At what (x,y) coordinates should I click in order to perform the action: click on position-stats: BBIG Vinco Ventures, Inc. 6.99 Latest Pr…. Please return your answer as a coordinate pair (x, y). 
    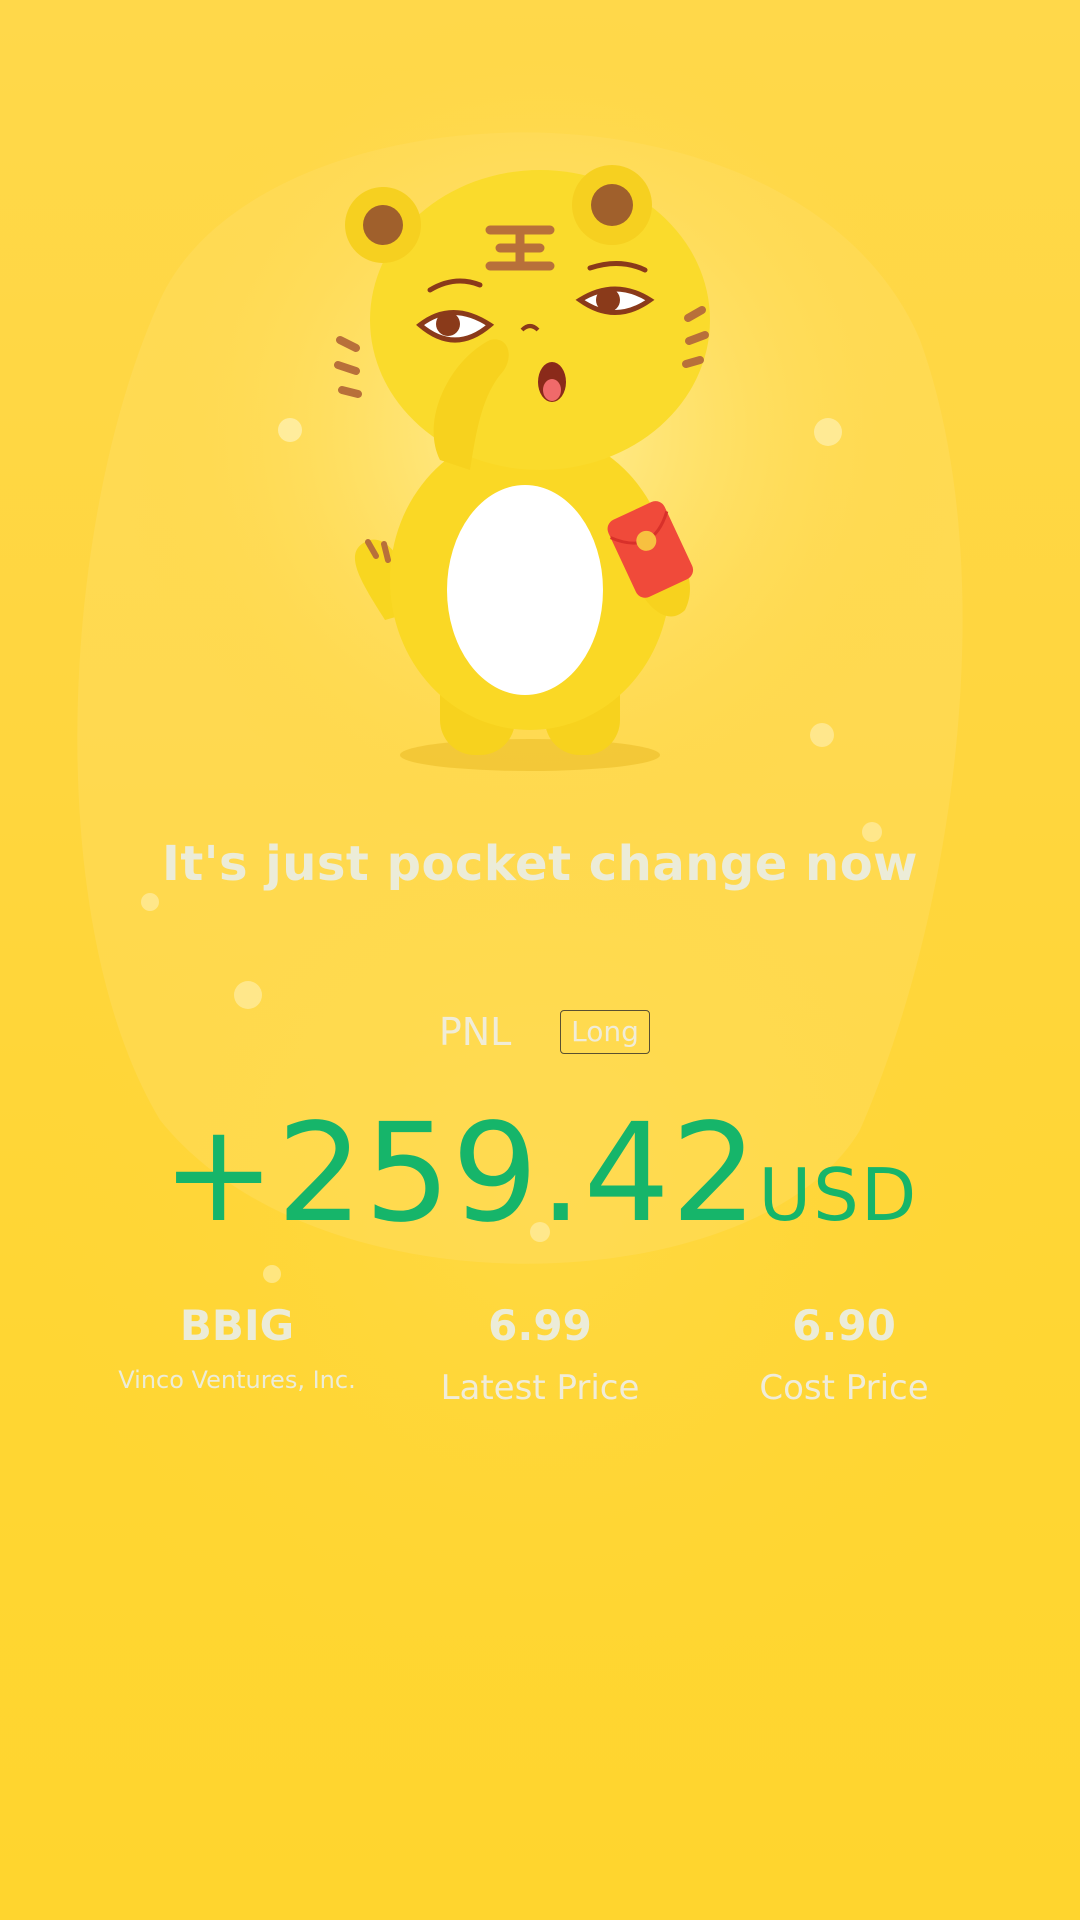
    Looking at the image, I should click on (540, 1368).